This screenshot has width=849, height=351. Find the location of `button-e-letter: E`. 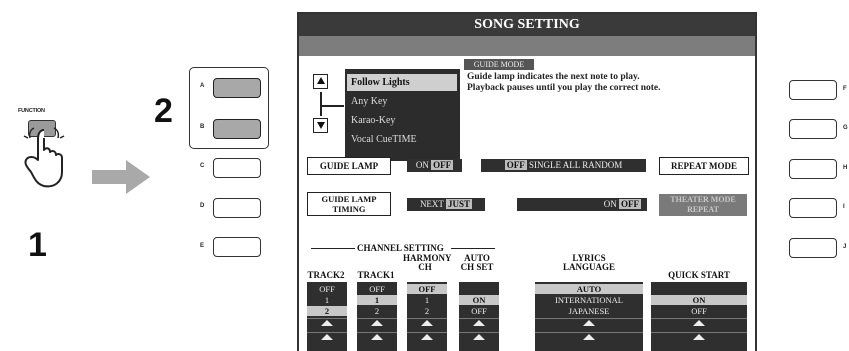

button-e-letter: E is located at coordinates (202, 246).